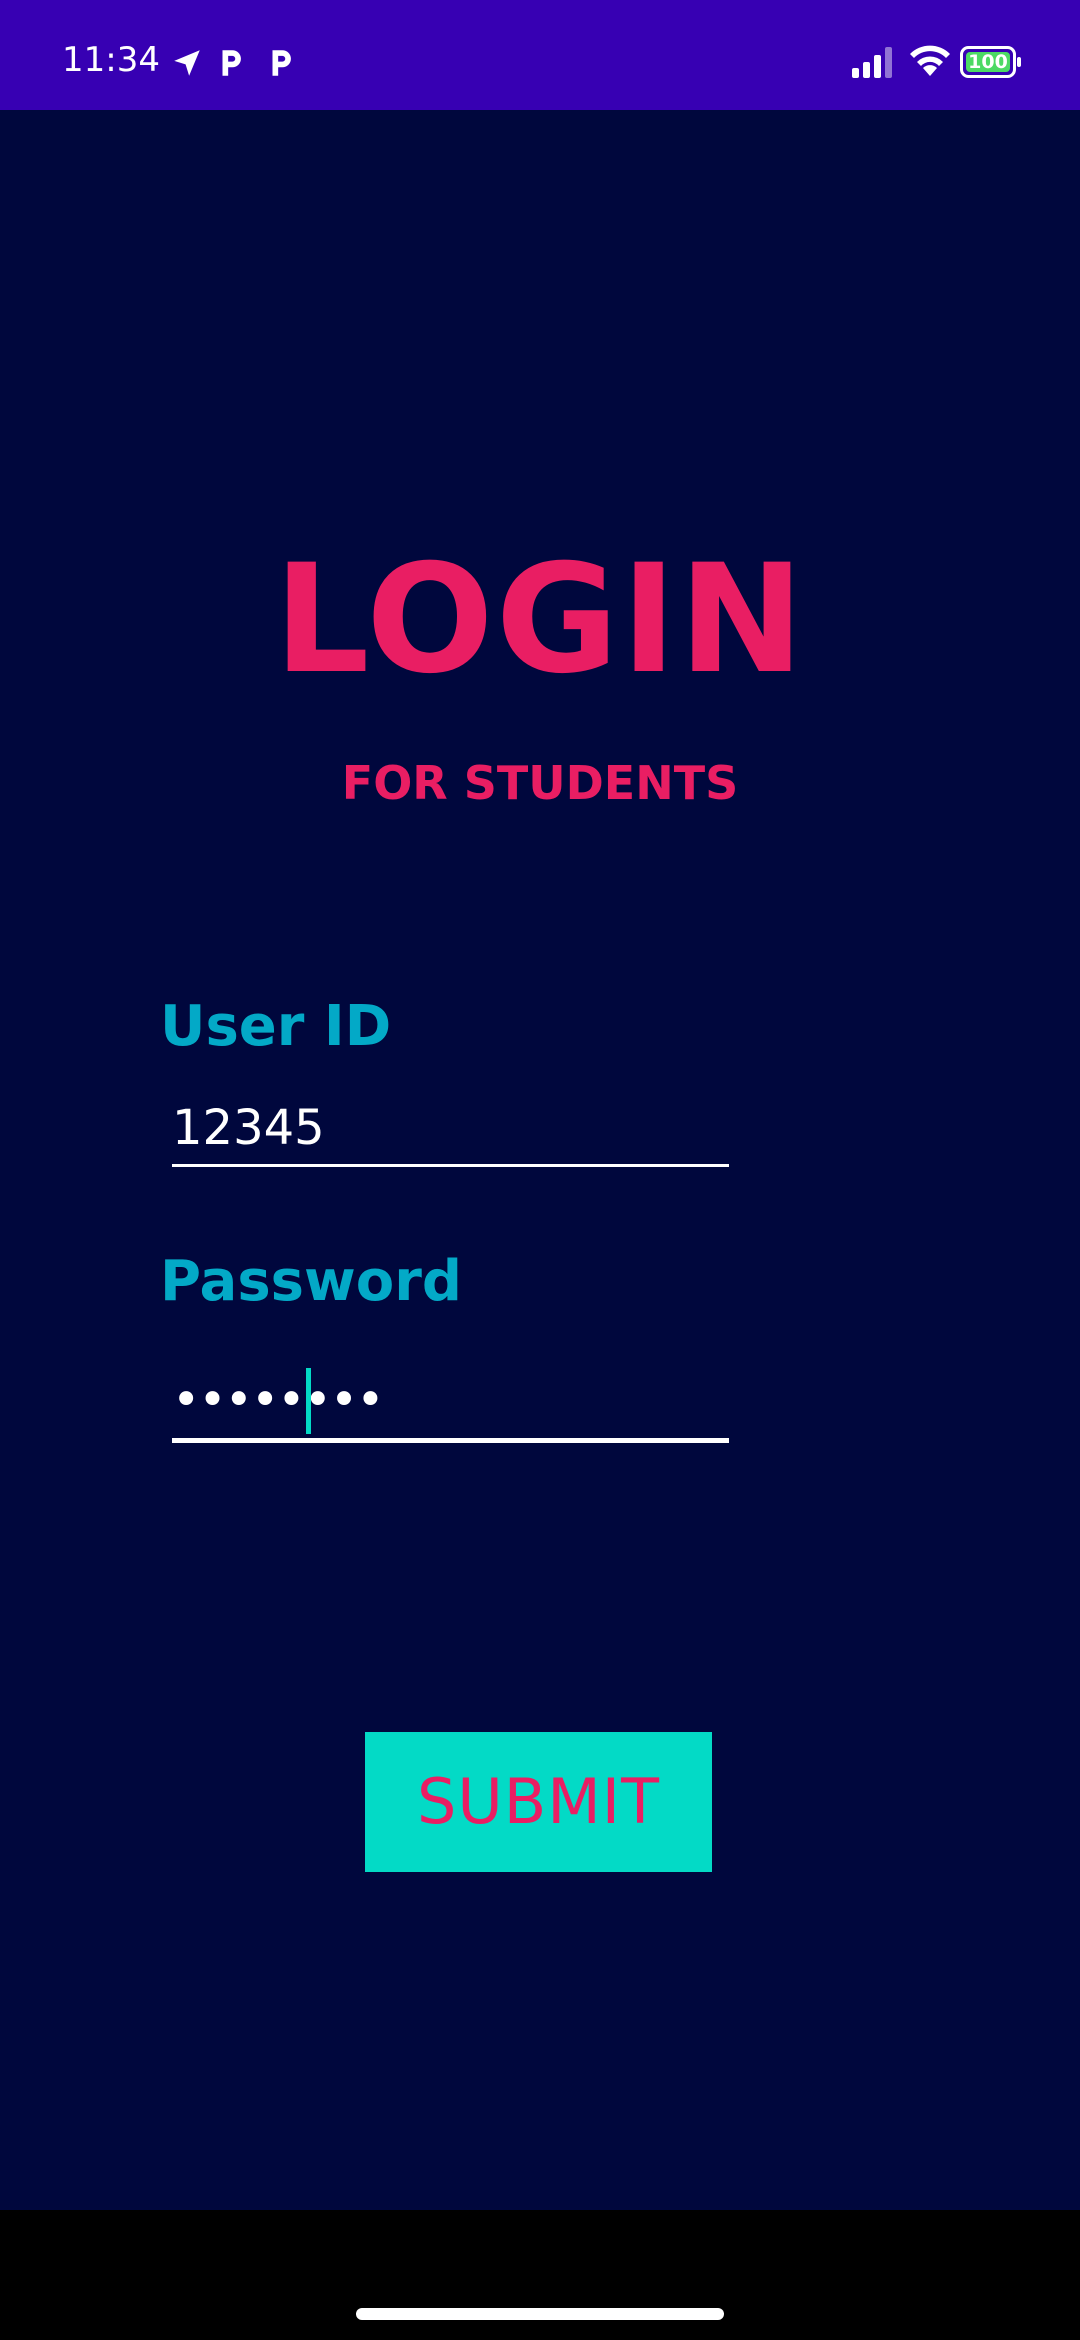 The height and width of the screenshot is (2340, 1080). I want to click on status-bar: 11:34 100, so click(540, 55).